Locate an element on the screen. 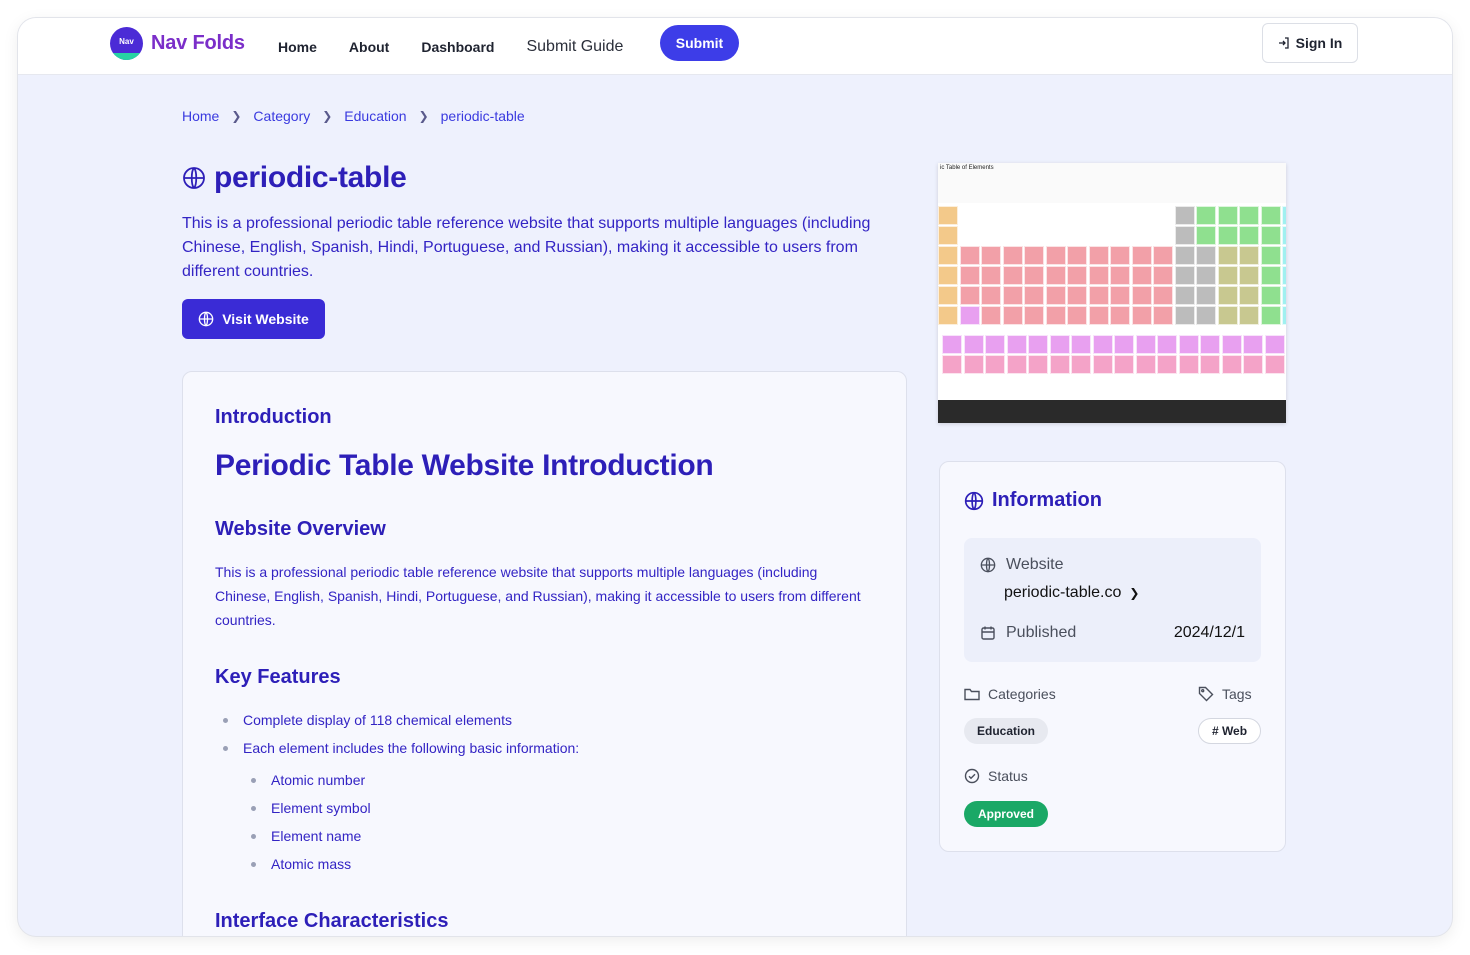  published-value: 2024/12/1 is located at coordinates (1209, 632).